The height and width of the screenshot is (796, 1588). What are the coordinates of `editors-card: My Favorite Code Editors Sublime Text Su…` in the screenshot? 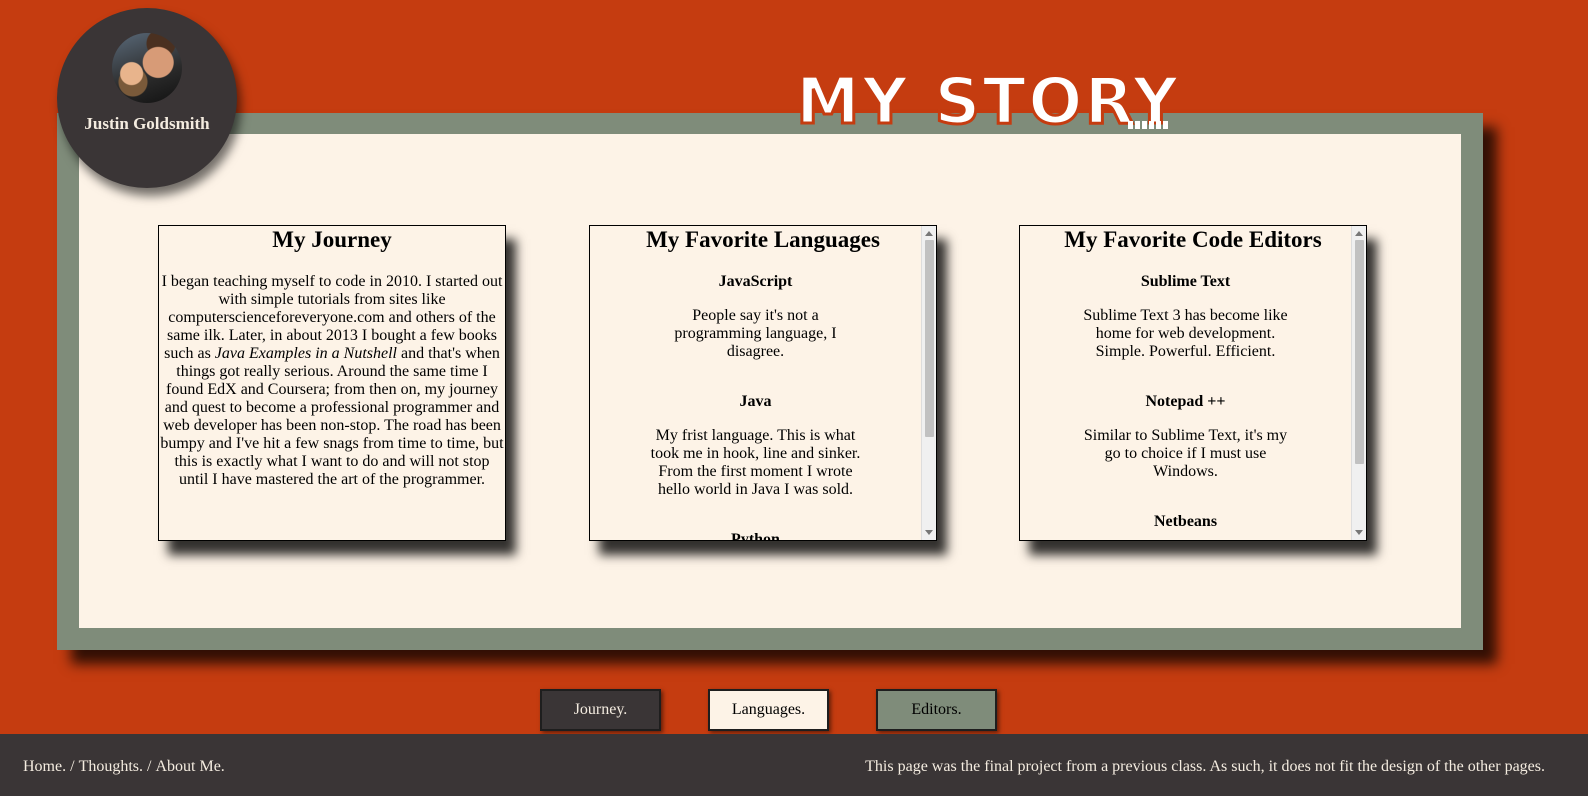 It's located at (1193, 383).